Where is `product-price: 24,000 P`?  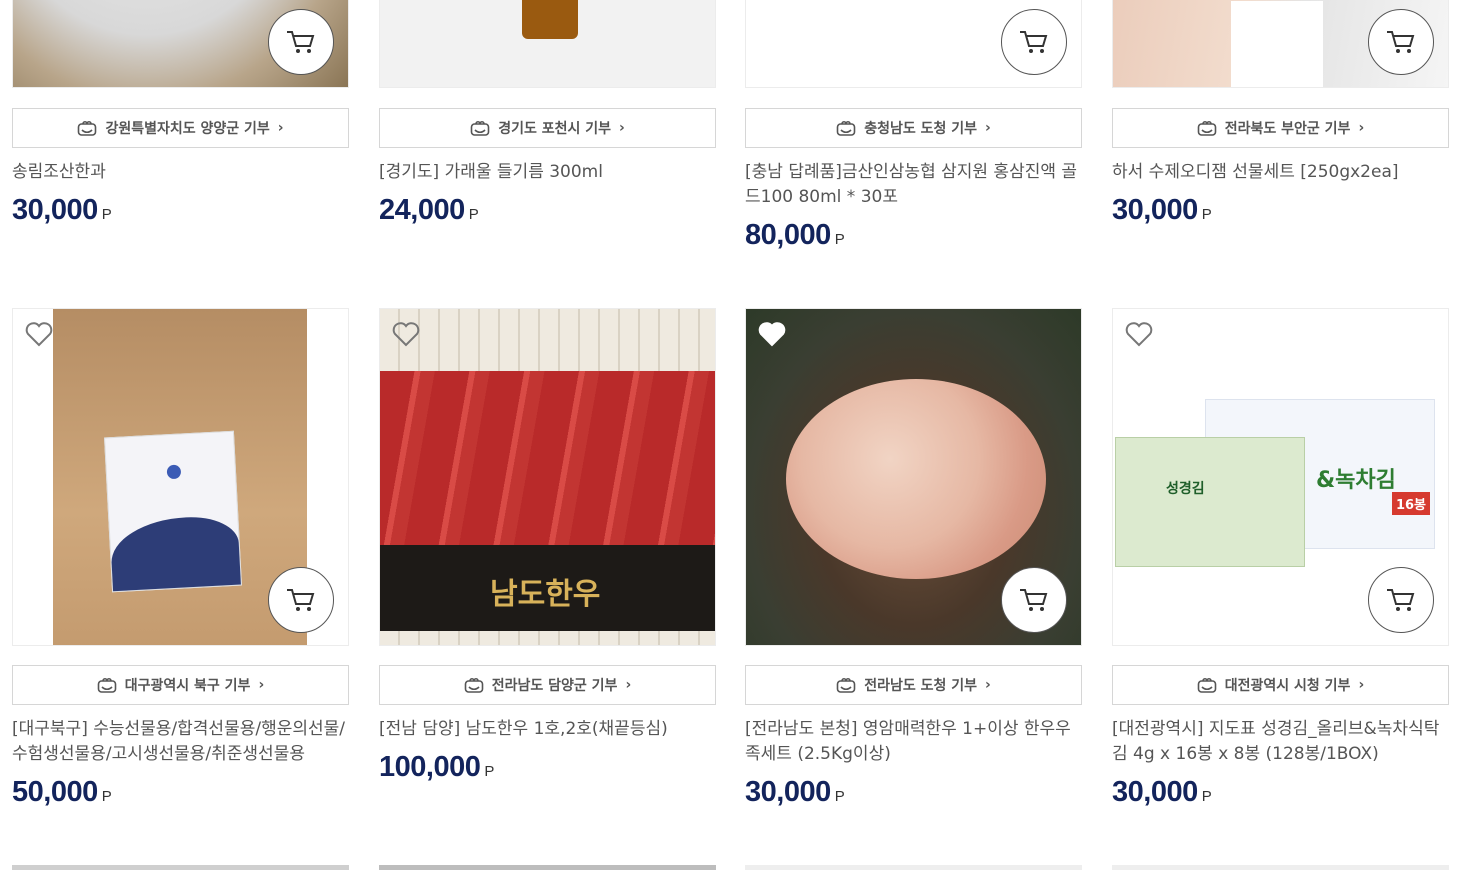
product-price: 24,000 P is located at coordinates (429, 210).